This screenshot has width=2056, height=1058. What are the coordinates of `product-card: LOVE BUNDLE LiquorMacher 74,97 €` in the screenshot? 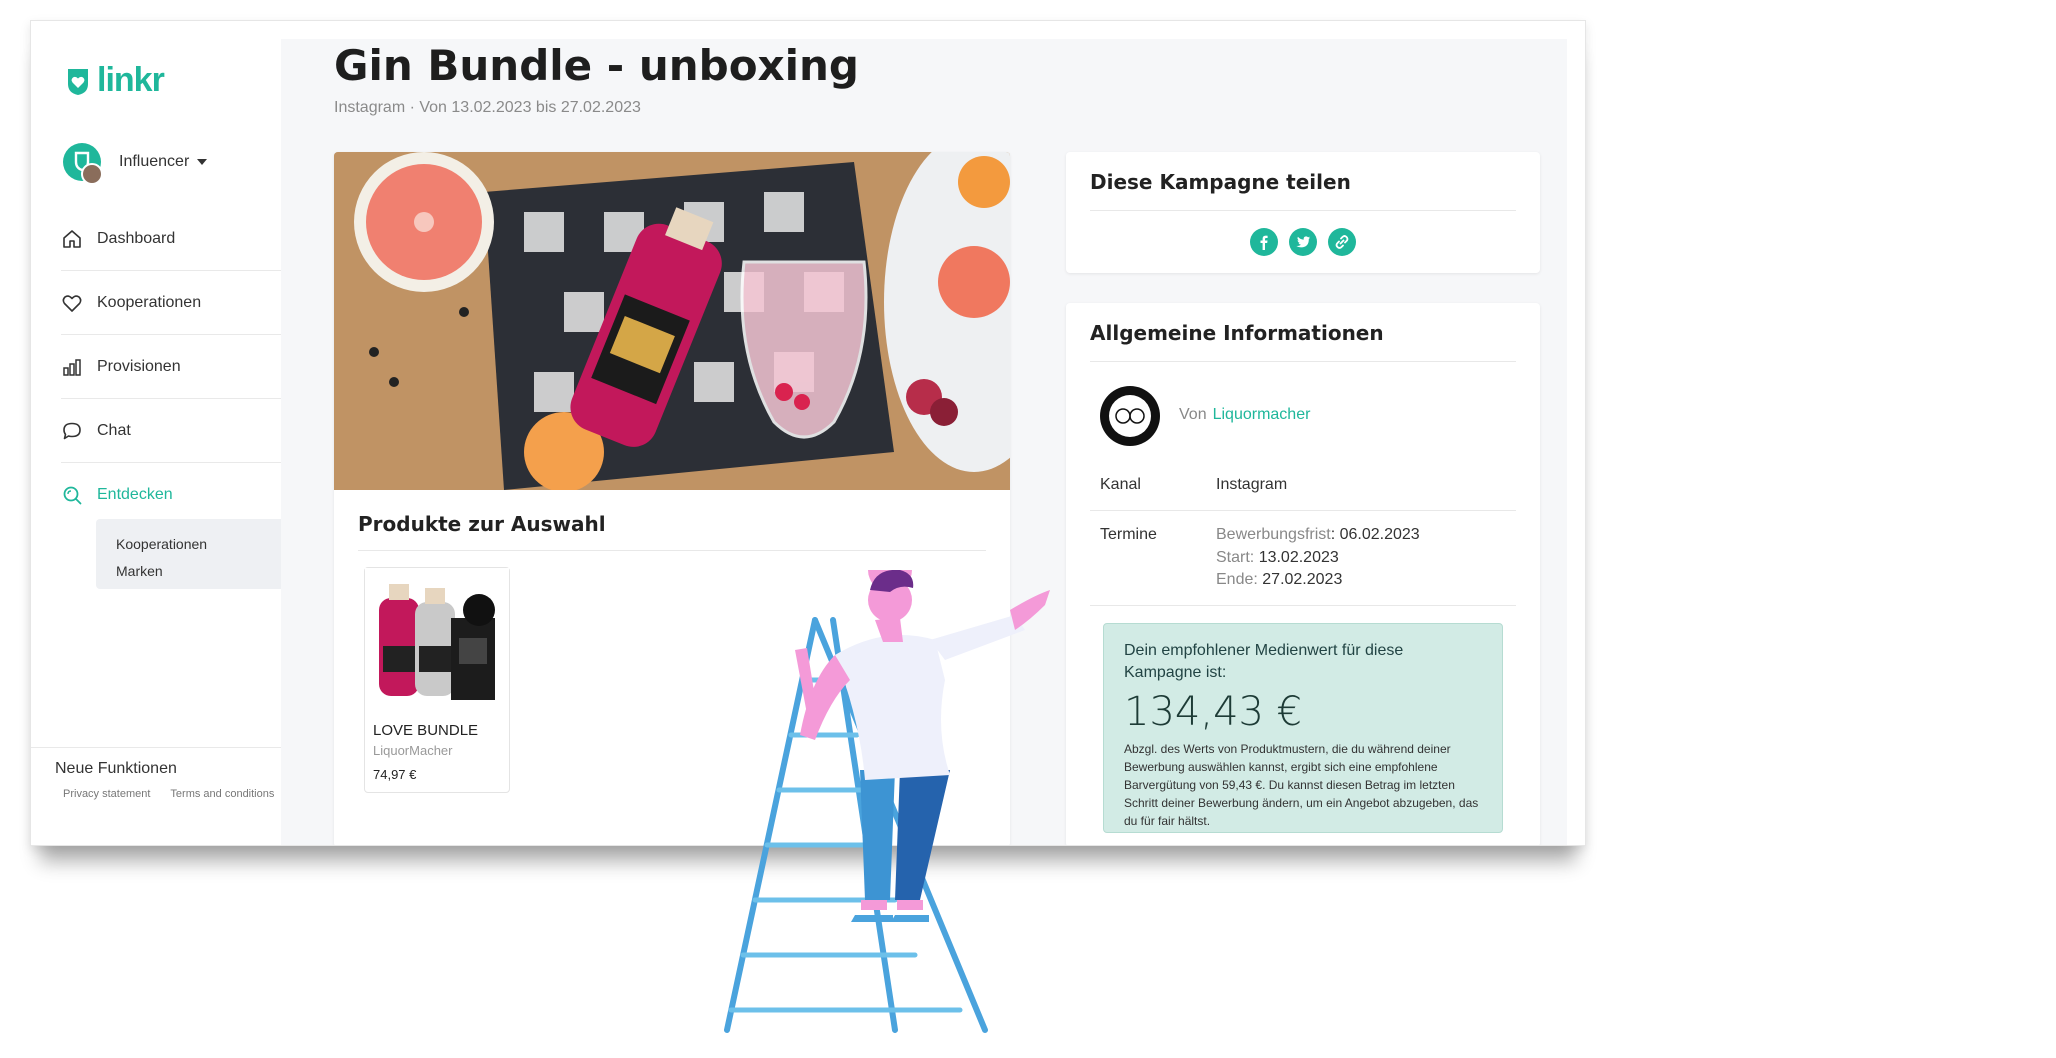 It's located at (437, 680).